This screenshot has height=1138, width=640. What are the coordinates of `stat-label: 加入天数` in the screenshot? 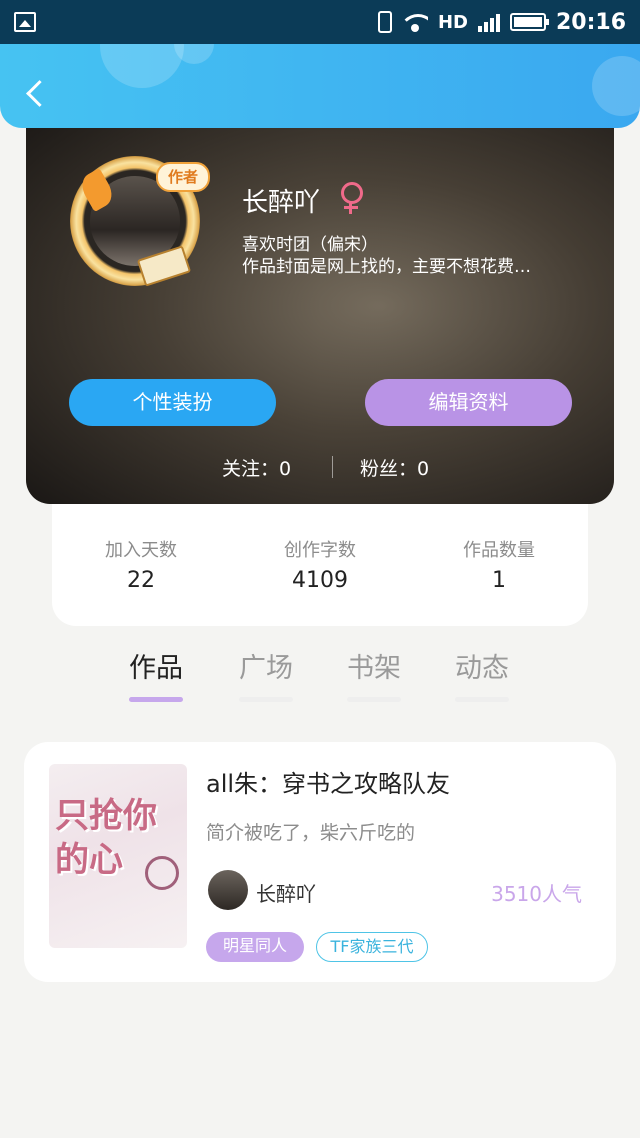 It's located at (141, 550).